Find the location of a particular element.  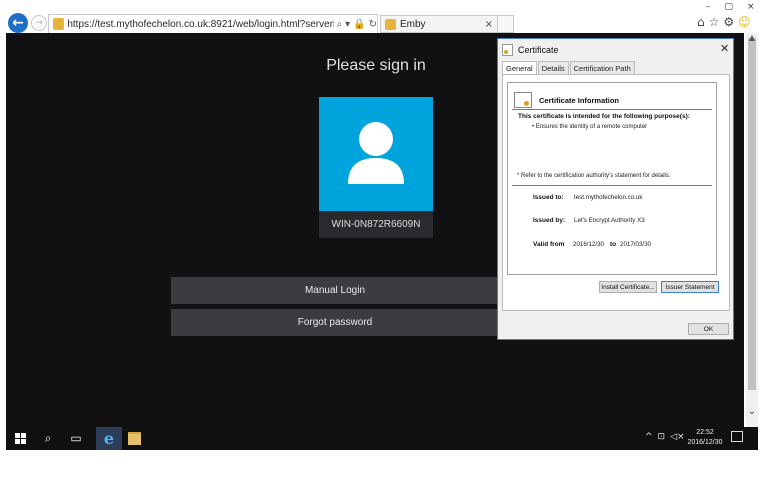

scrollbar-thumb is located at coordinates (752, 214).